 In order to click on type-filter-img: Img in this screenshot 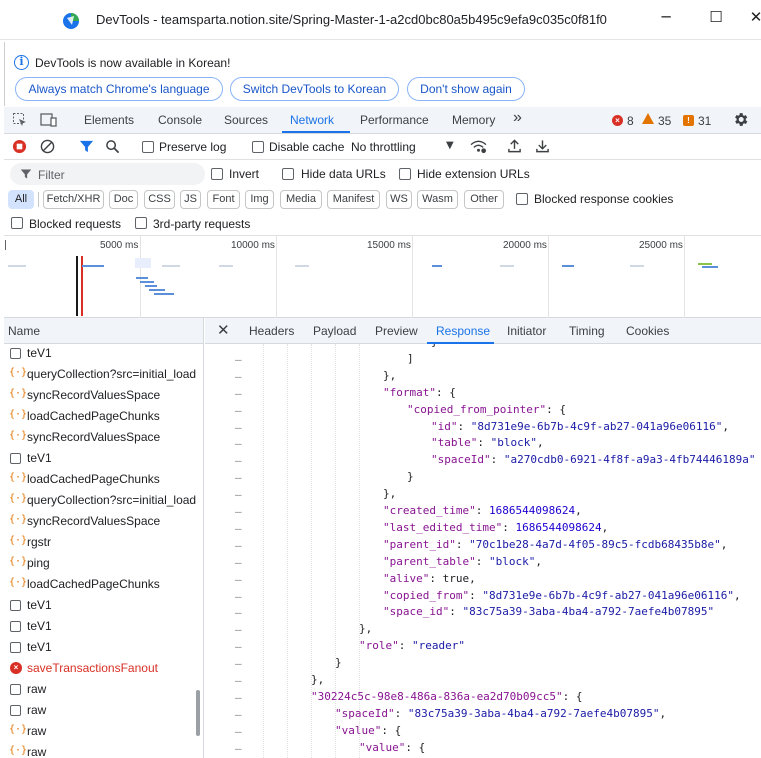, I will do `click(259, 199)`.